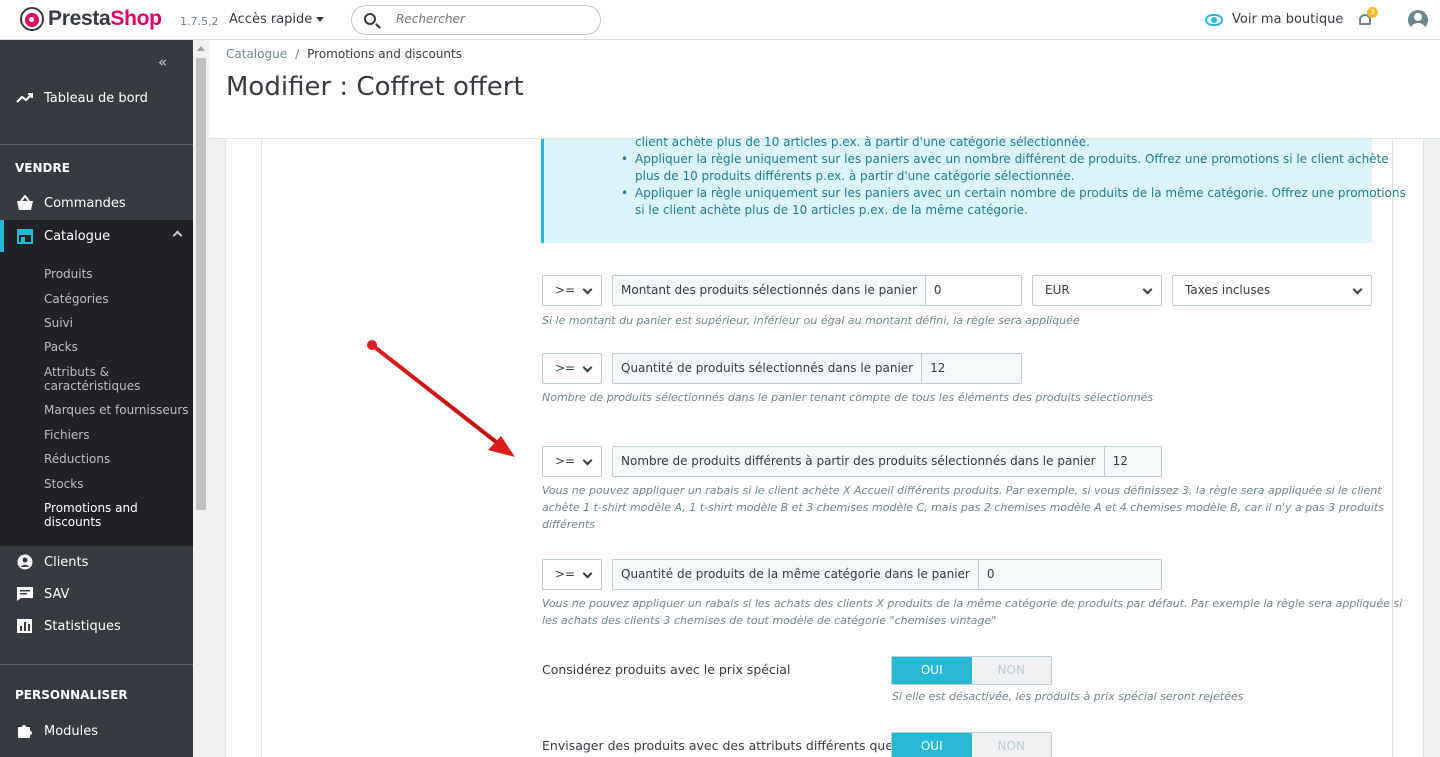  What do you see at coordinates (91, 508) in the screenshot?
I see `submenu-item-promotions: Promotions and` at bounding box center [91, 508].